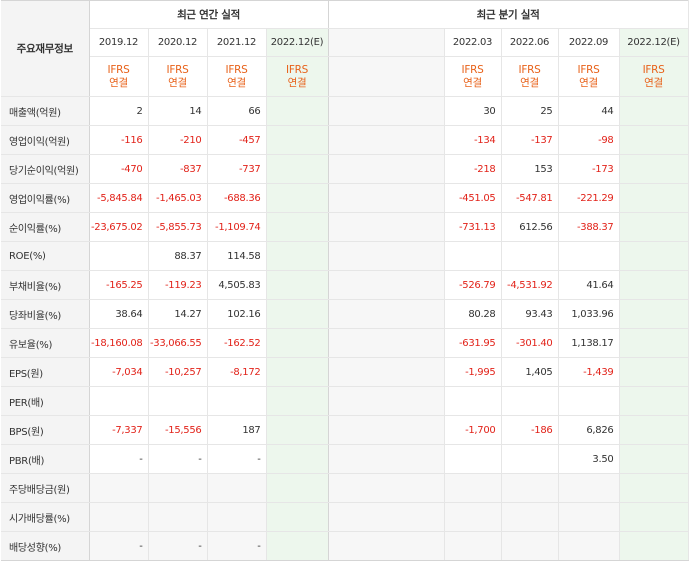  Describe the element at coordinates (530, 42) in the screenshot. I see `quarter-period-header: 2022.06` at that location.